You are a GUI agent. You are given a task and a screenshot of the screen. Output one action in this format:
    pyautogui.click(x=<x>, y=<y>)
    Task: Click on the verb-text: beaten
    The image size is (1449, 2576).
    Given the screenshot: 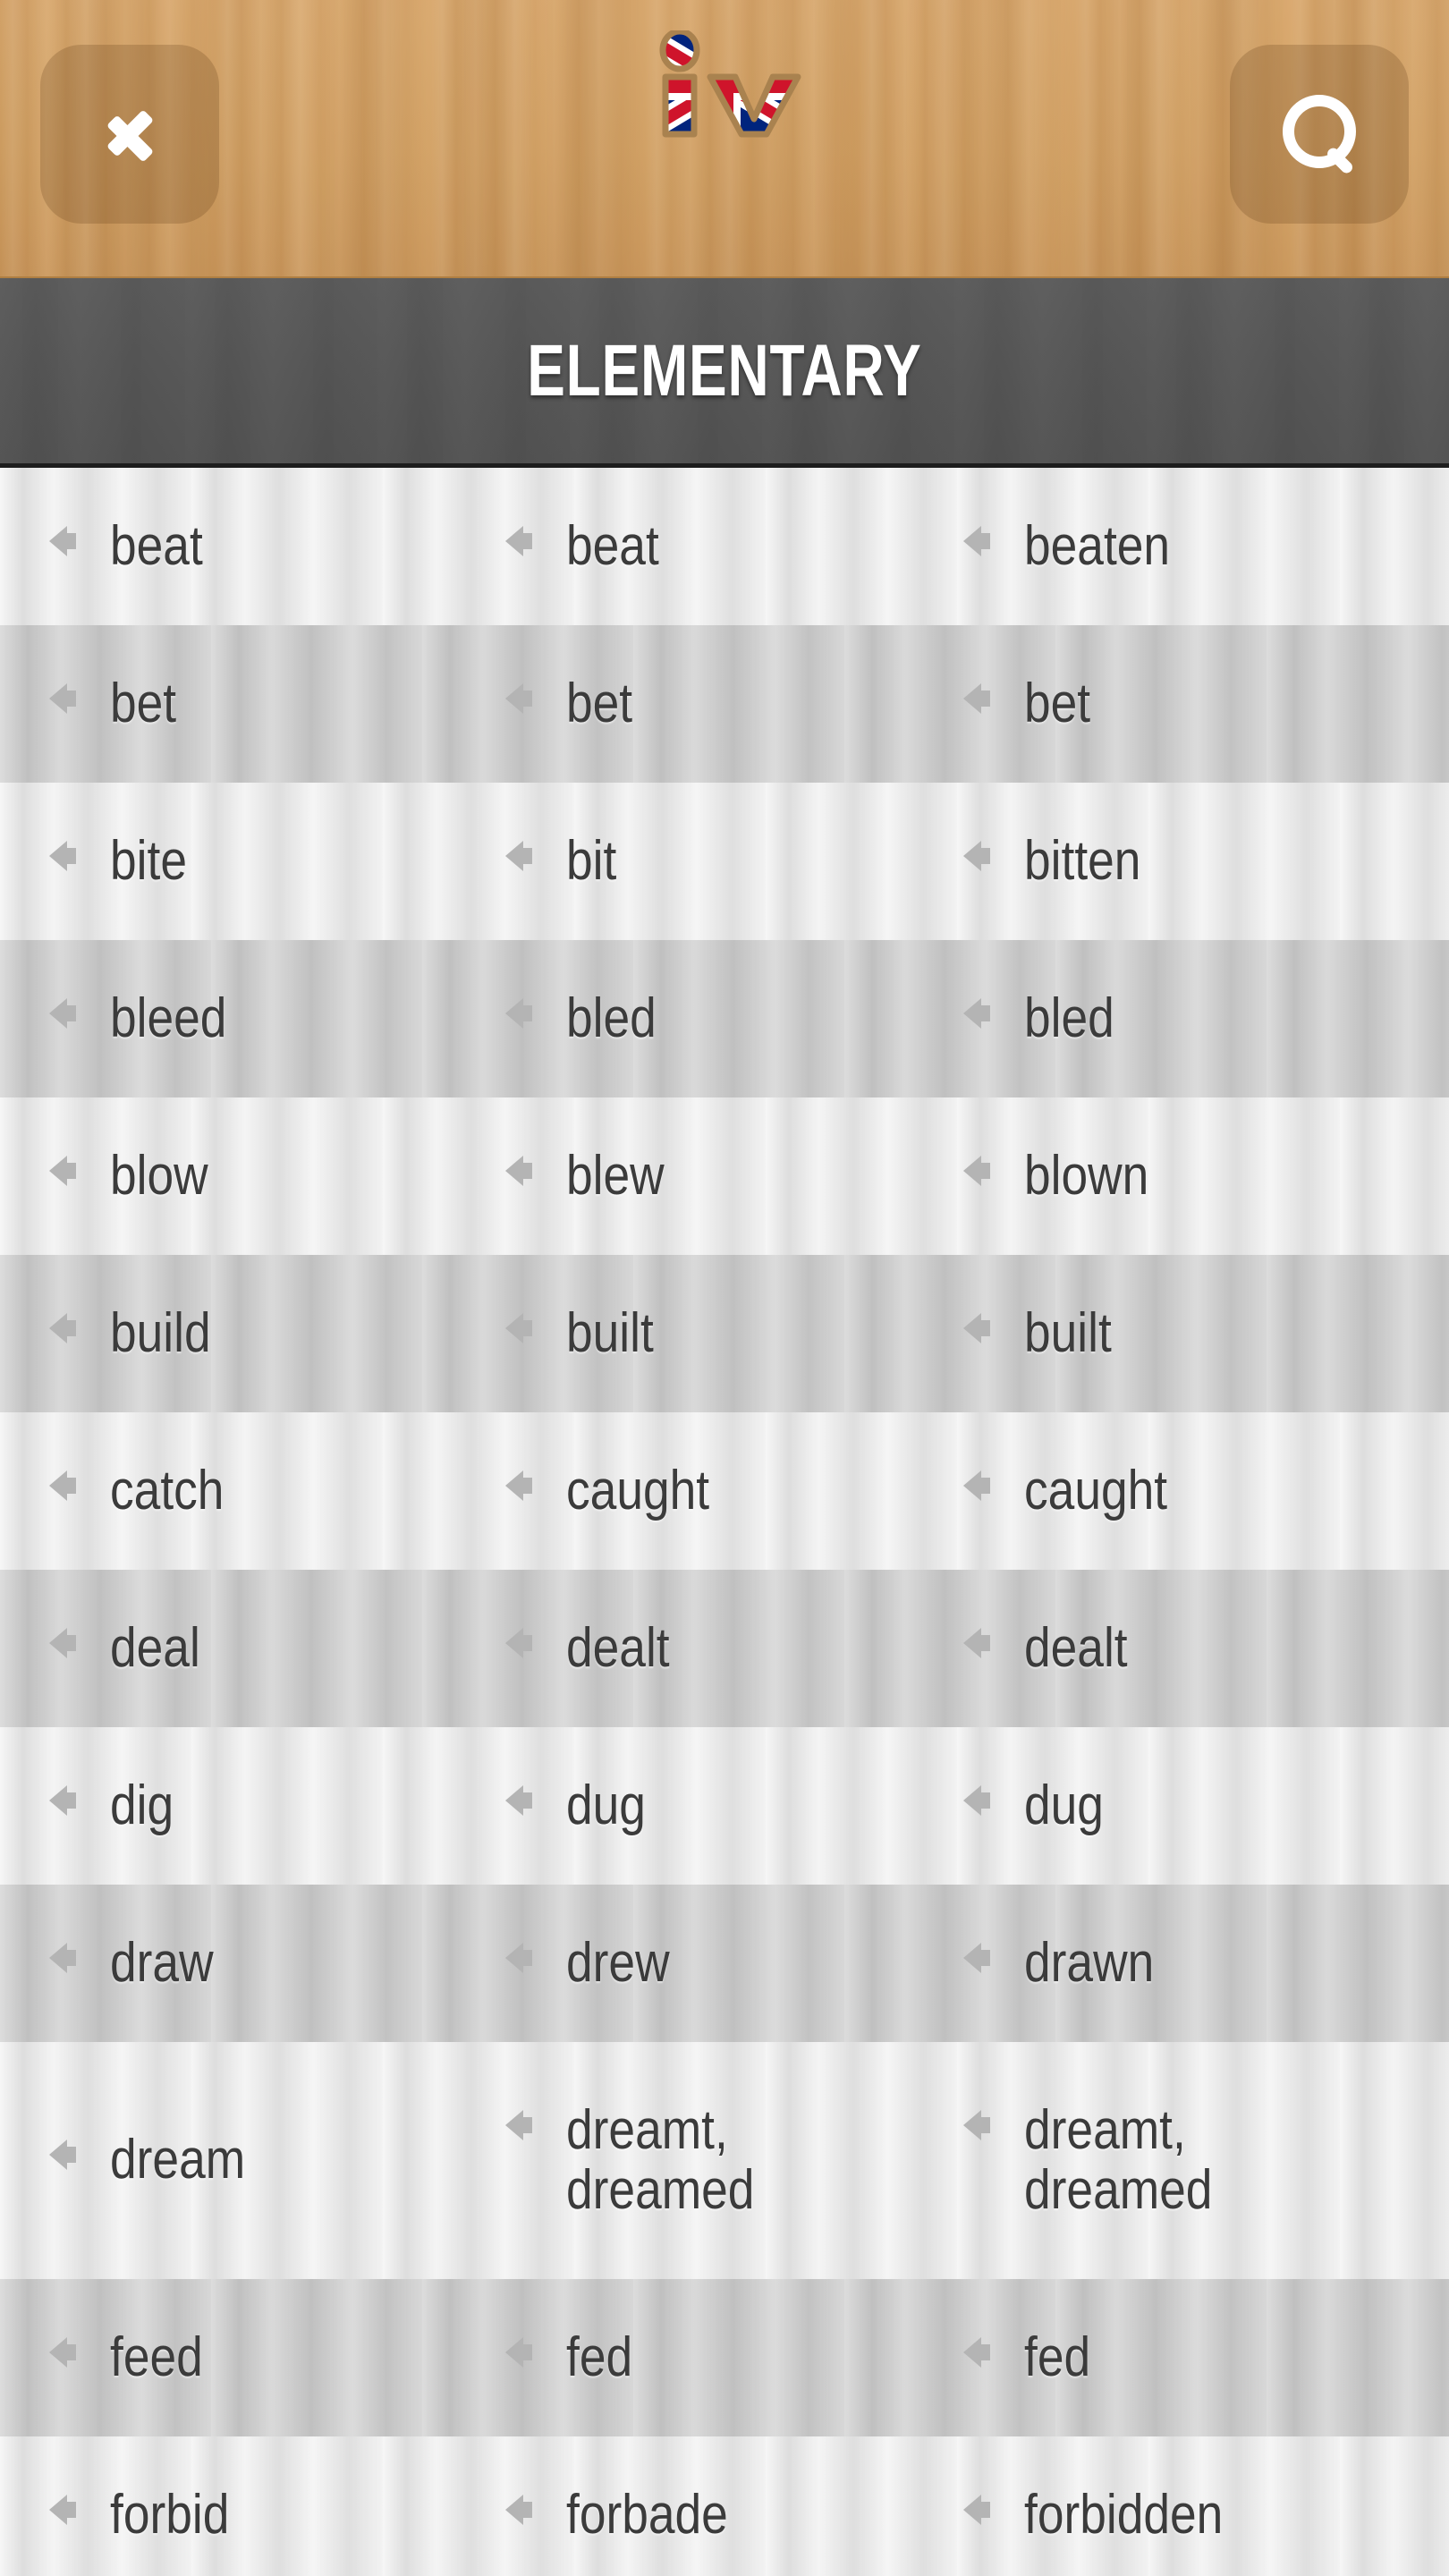 What is the action you would take?
    pyautogui.click(x=1097, y=545)
    